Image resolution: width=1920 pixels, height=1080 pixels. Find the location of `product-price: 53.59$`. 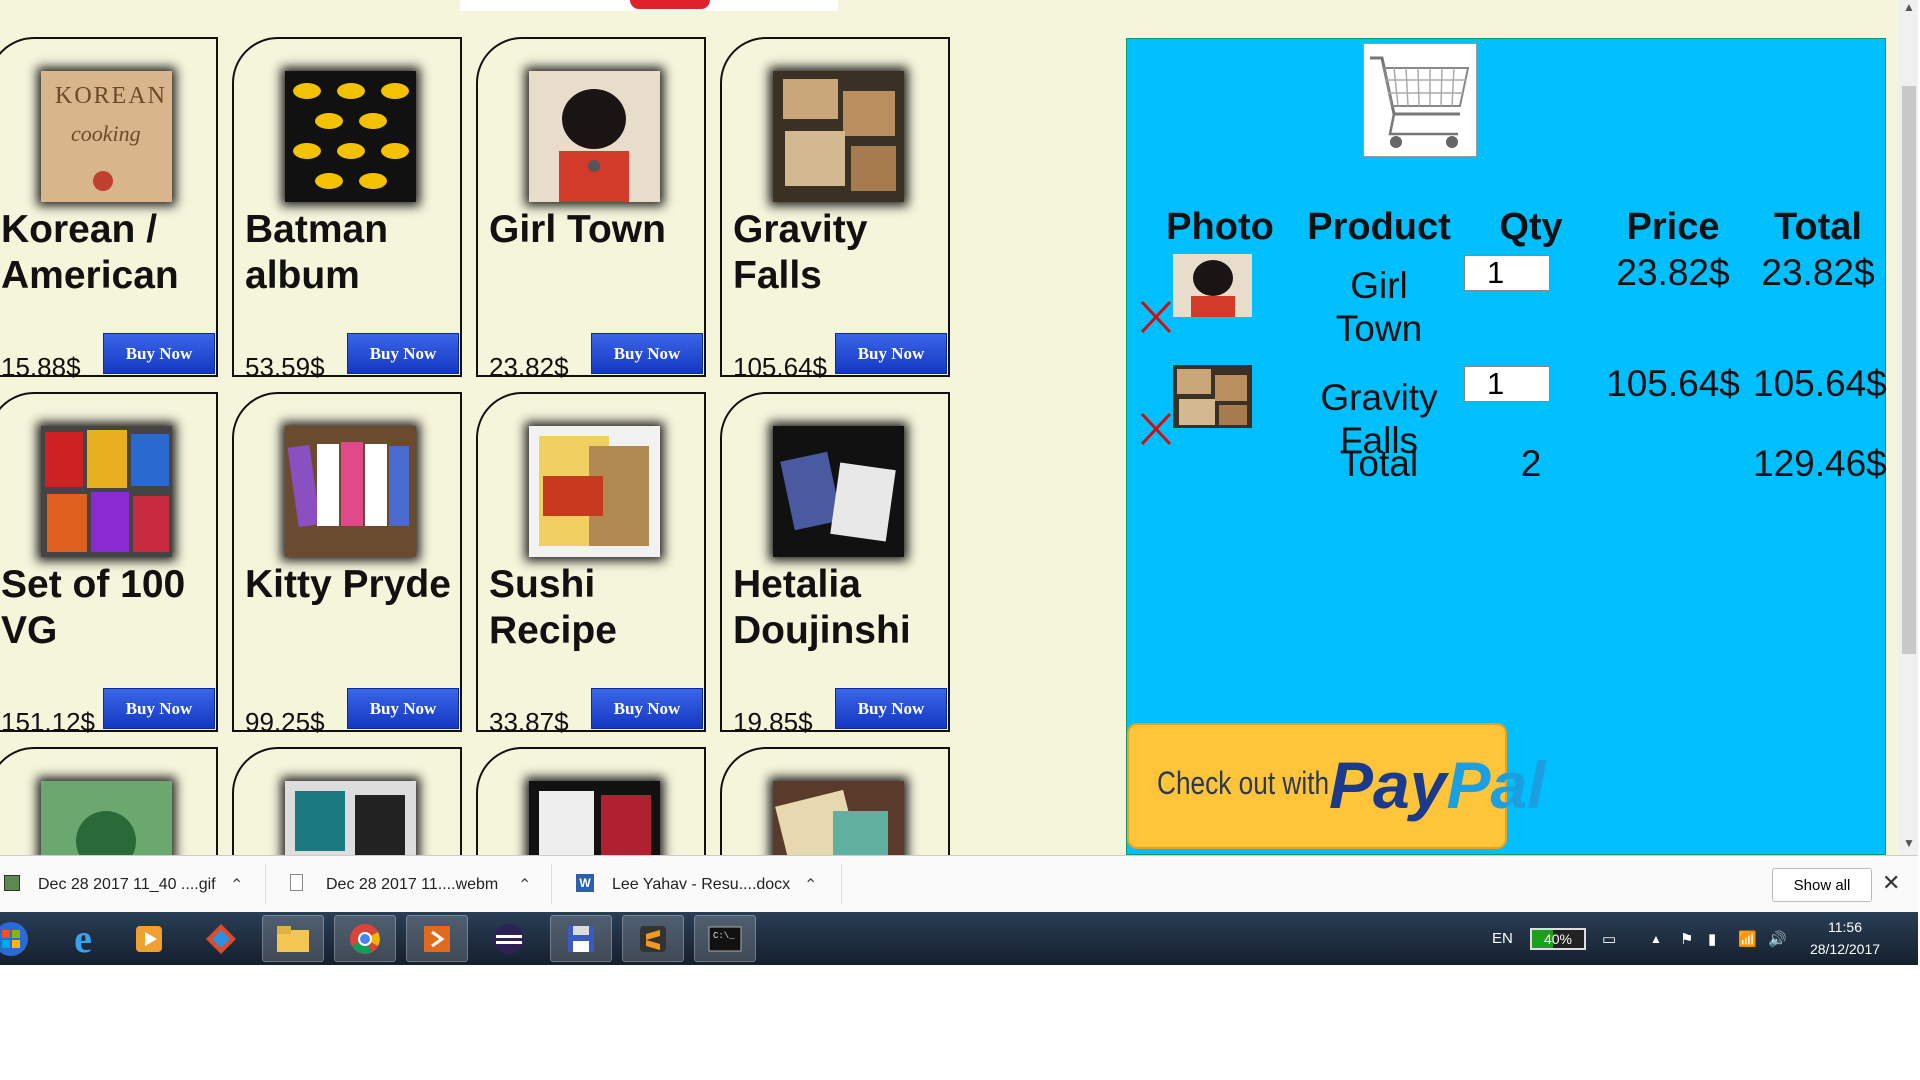

product-price: 53.59$ is located at coordinates (285, 367).